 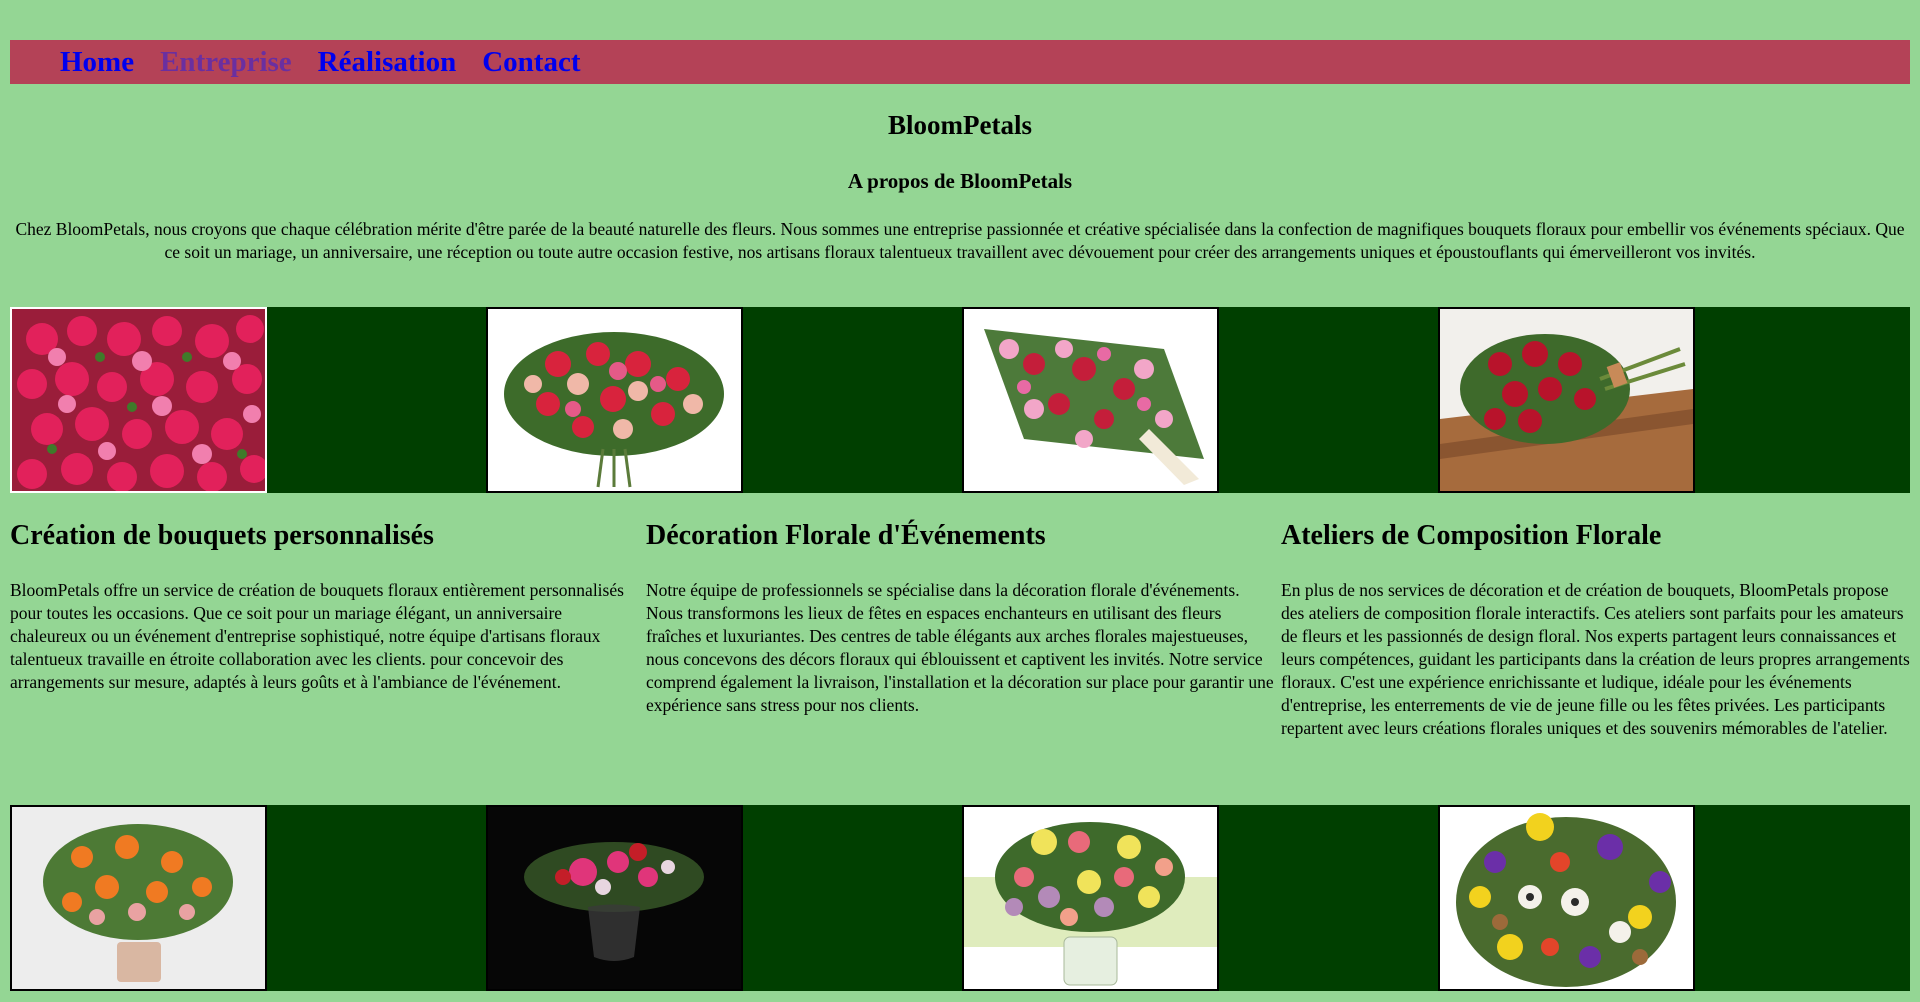 I want to click on pink-roses-bouquet-image, so click(x=138, y=400).